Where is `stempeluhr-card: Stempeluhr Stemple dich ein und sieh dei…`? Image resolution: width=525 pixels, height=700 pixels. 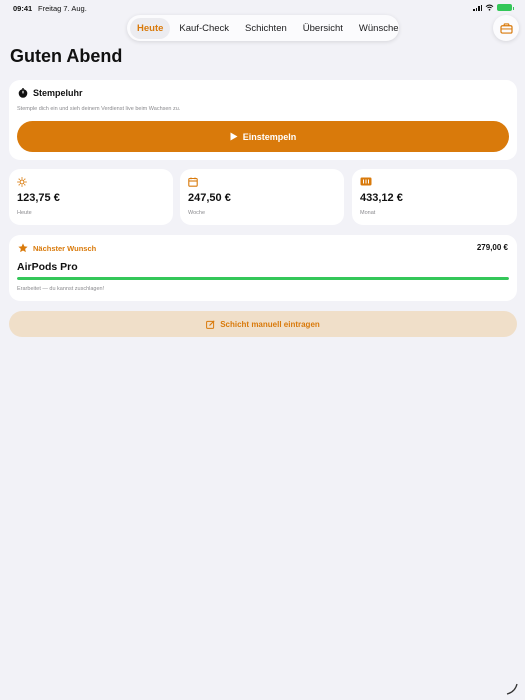
stempeluhr-card: Stempeluhr Stemple dich ein und sieh dei… is located at coordinates (263, 120).